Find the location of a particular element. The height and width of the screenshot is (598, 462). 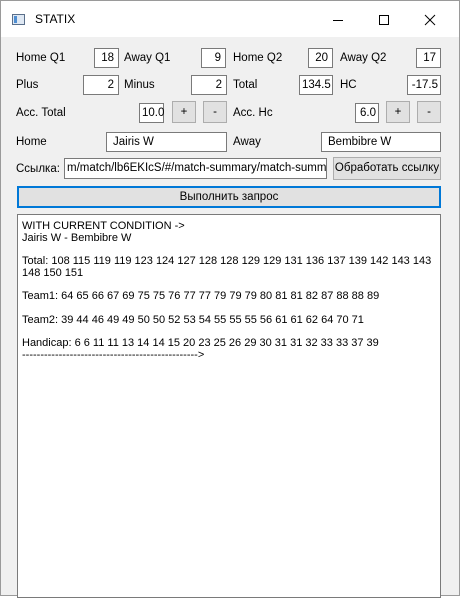

away-q2-input: 17 is located at coordinates (428, 58).